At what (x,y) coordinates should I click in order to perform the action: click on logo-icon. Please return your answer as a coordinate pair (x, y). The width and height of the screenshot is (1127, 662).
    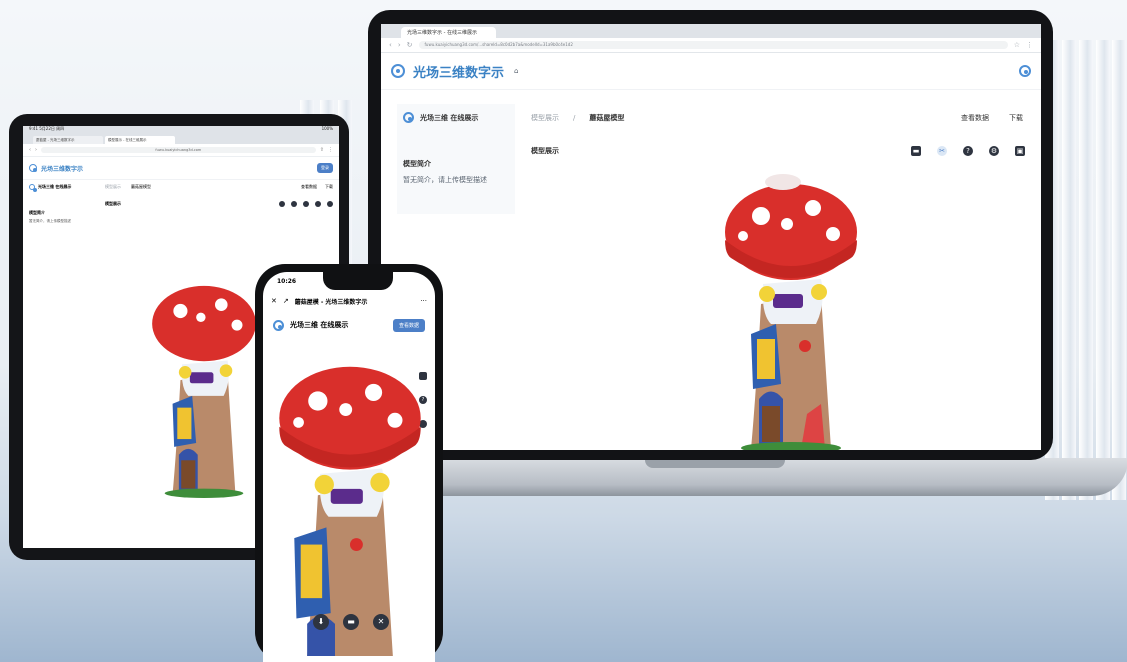
    Looking at the image, I should click on (398, 71).